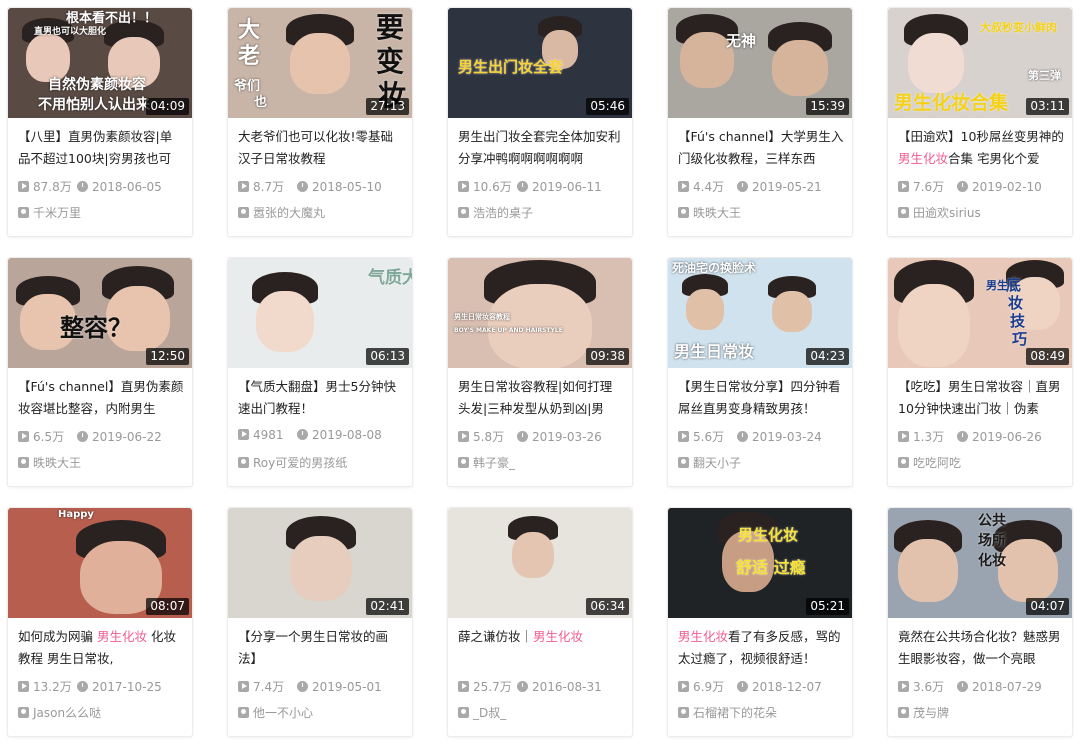 This screenshot has height=744, width=1080. Describe the element at coordinates (100, 563) in the screenshot. I see `video-thumbnail: Happy 08:07` at that location.